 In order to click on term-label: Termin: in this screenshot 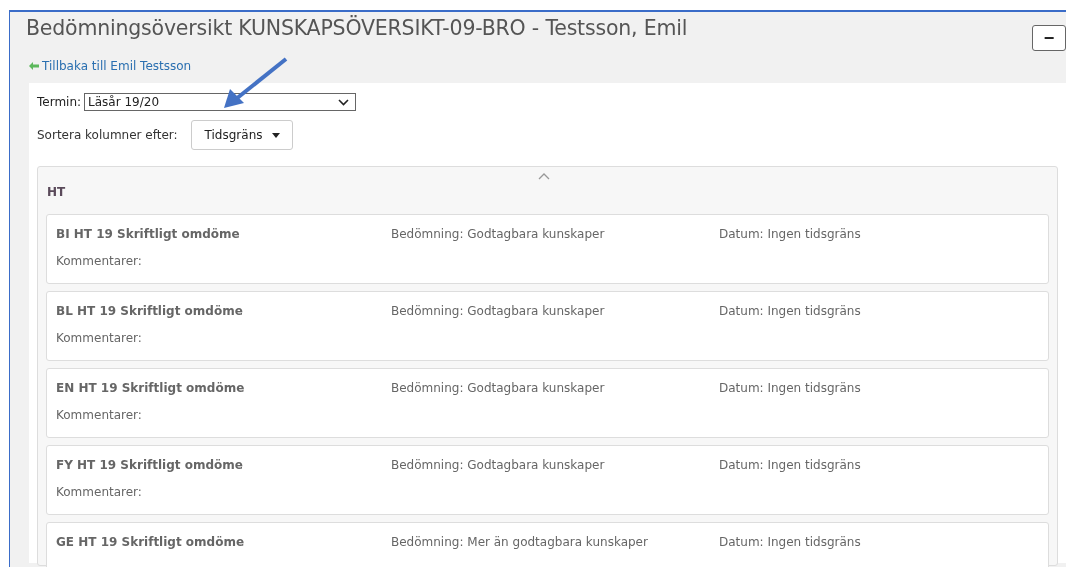, I will do `click(59, 102)`.